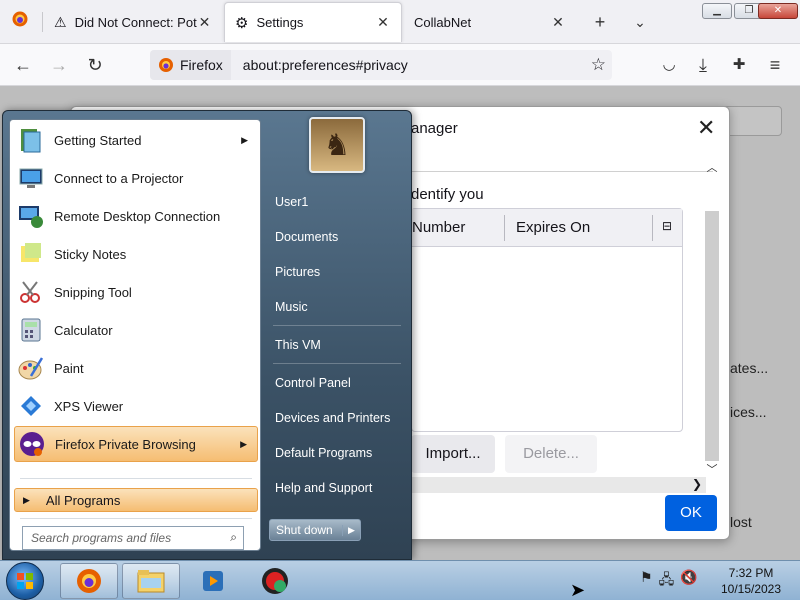 Image resolution: width=800 pixels, height=600 pixels. I want to click on places-item-default-programs: Default Programs, so click(323, 453).